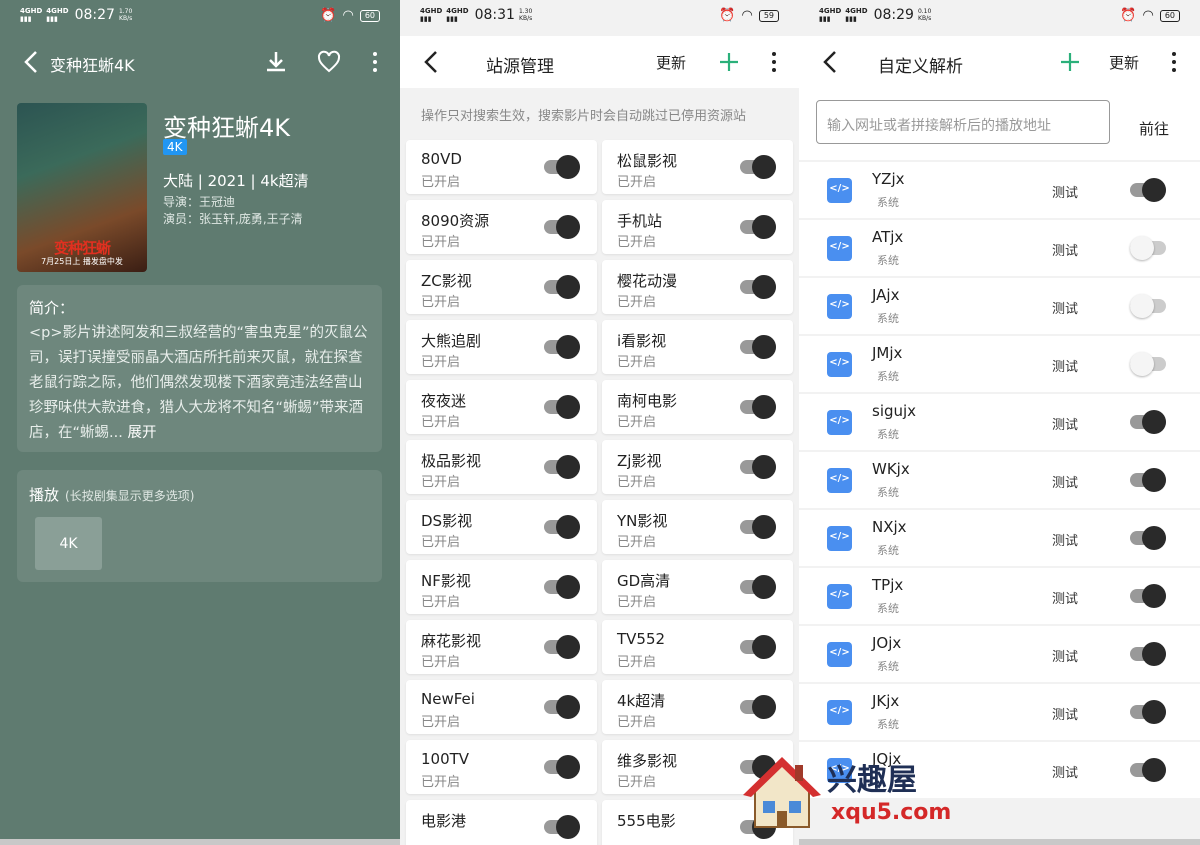 Image resolution: width=1200 pixels, height=845 pixels. What do you see at coordinates (501, 467) in the screenshot?
I see `source-card: 极品影视 已开启` at bounding box center [501, 467].